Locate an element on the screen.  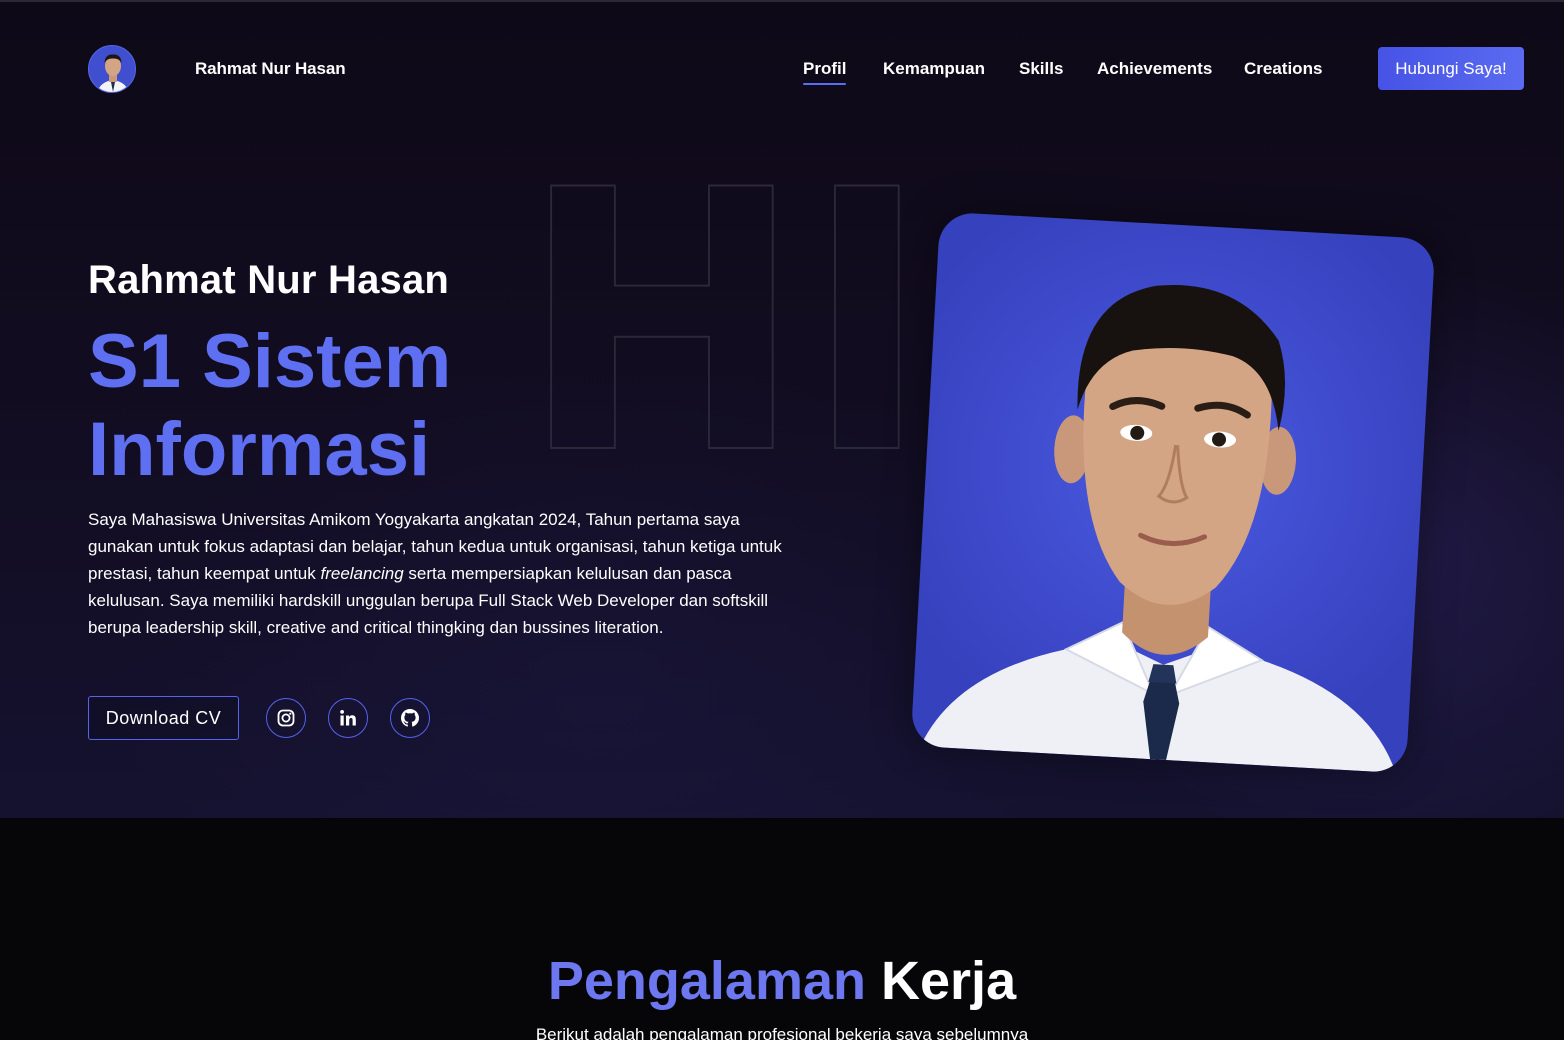
background-hi-text: HI is located at coordinates (725, 318).